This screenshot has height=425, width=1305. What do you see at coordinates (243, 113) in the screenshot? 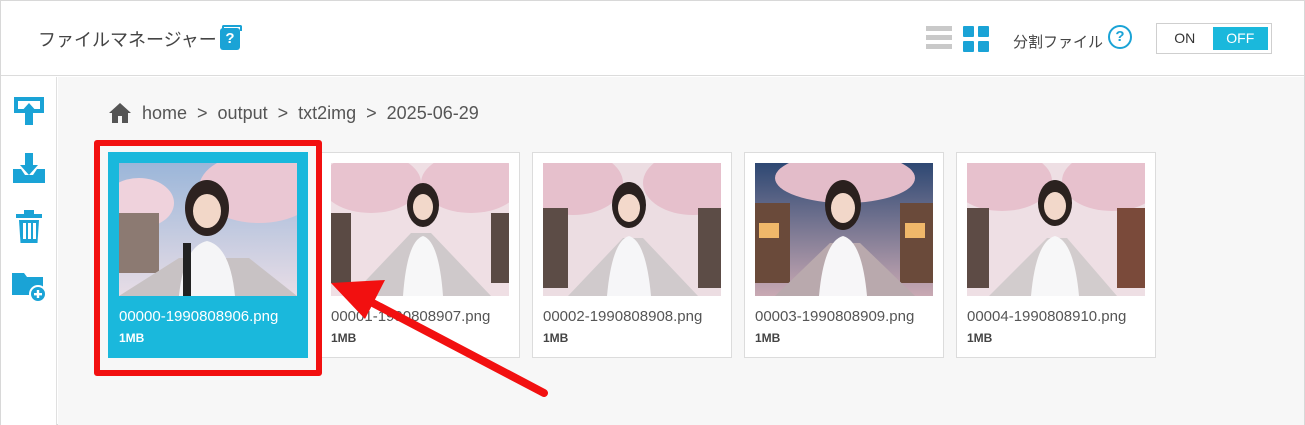
I see `breadcrumb-output: output` at bounding box center [243, 113].